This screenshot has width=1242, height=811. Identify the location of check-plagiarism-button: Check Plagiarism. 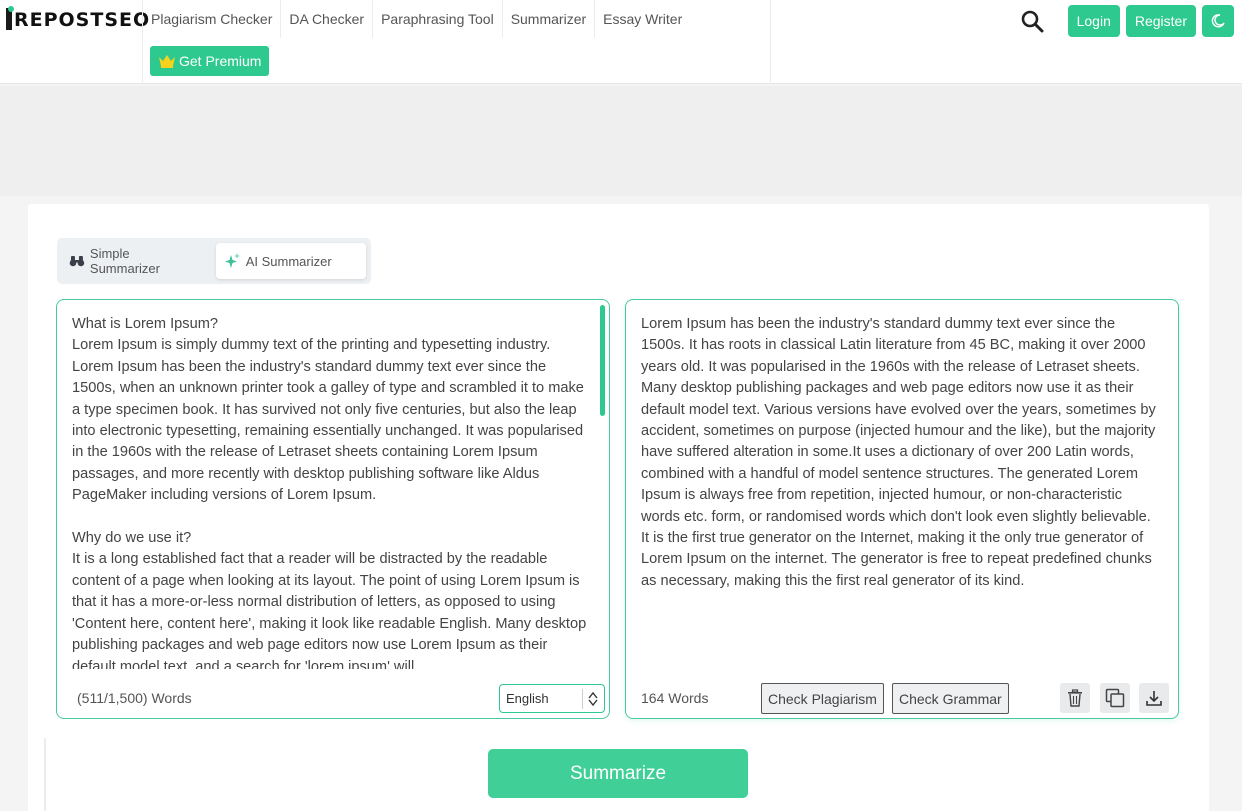
(822, 698).